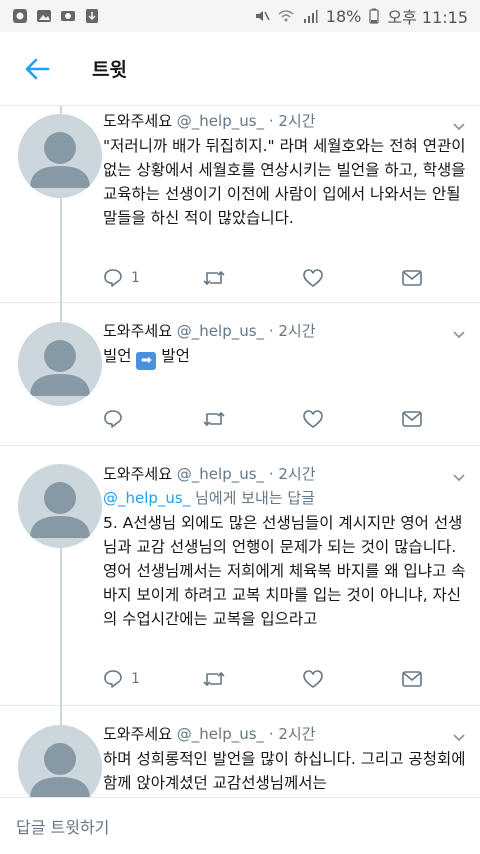 The height and width of the screenshot is (854, 480). What do you see at coordinates (310, 16) in the screenshot?
I see `signal-icon` at bounding box center [310, 16].